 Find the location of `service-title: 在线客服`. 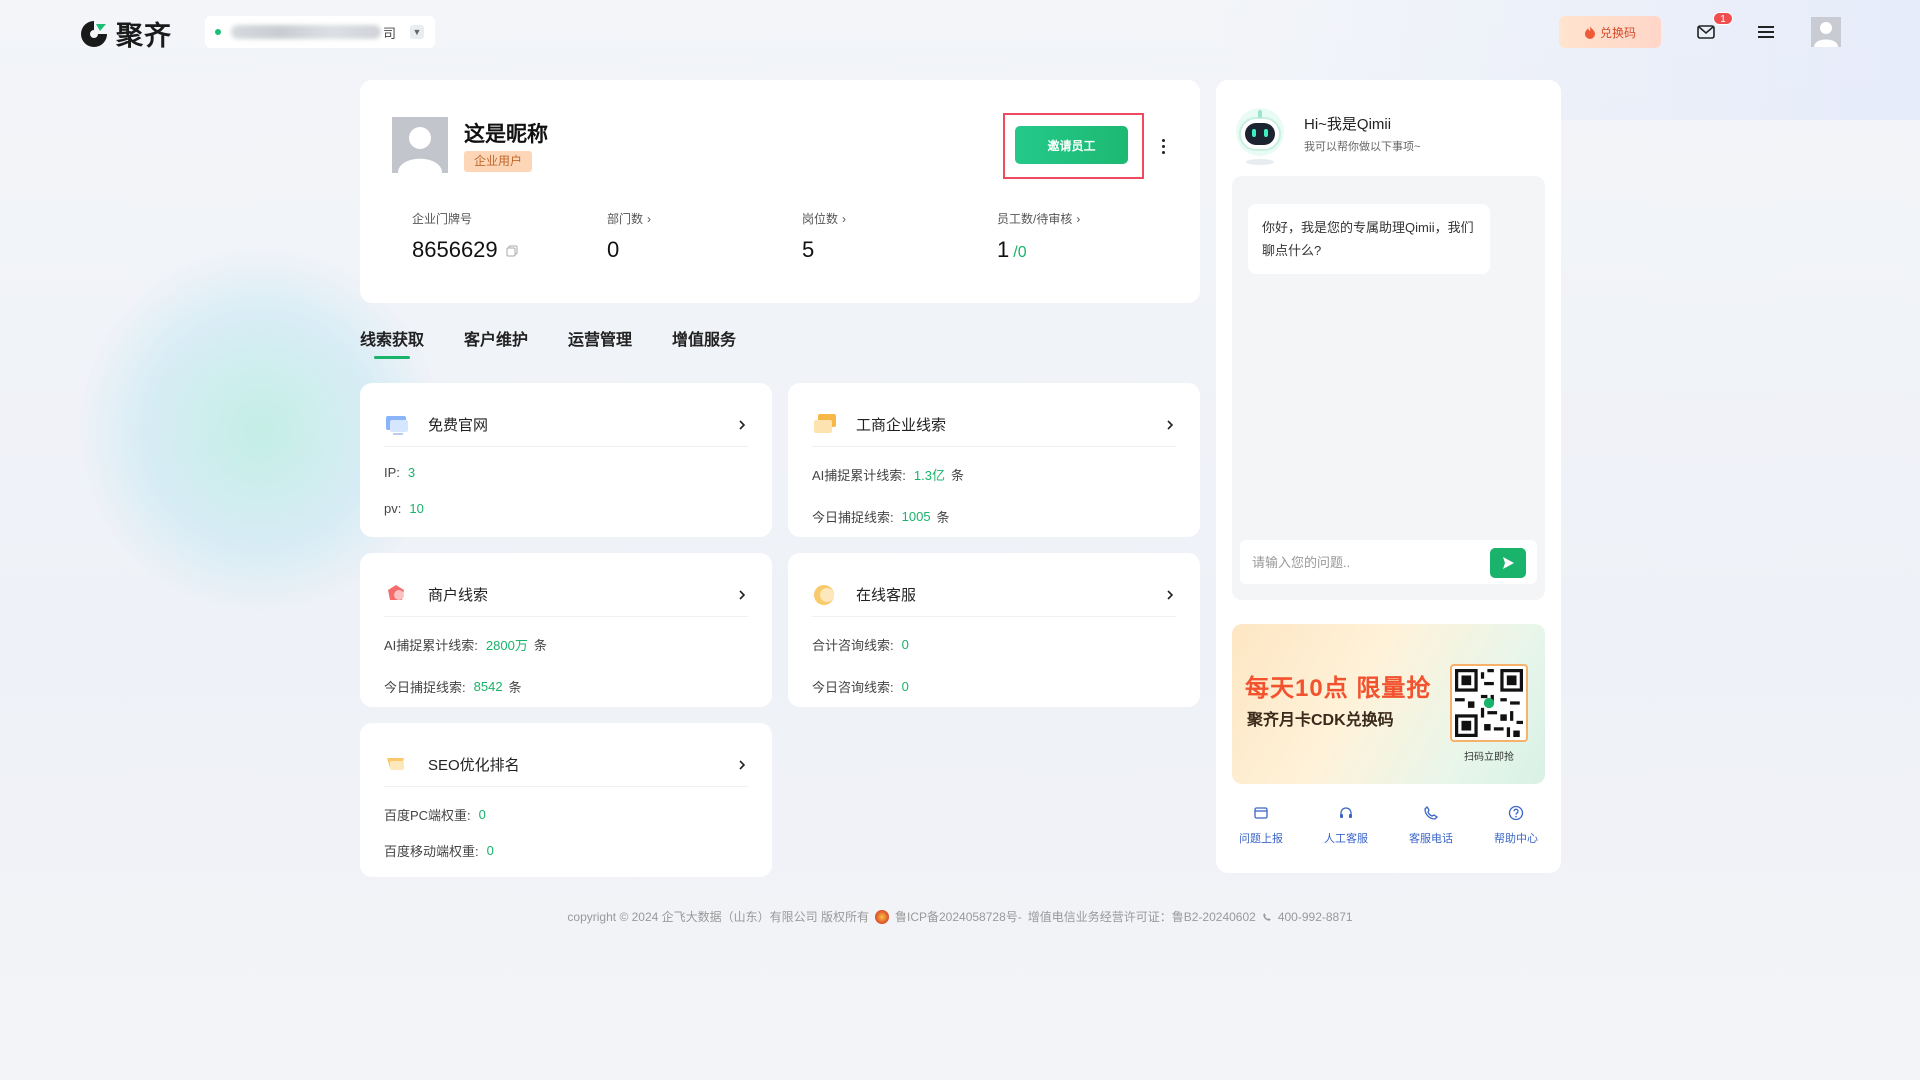

service-title: 在线客服 is located at coordinates (886, 595).